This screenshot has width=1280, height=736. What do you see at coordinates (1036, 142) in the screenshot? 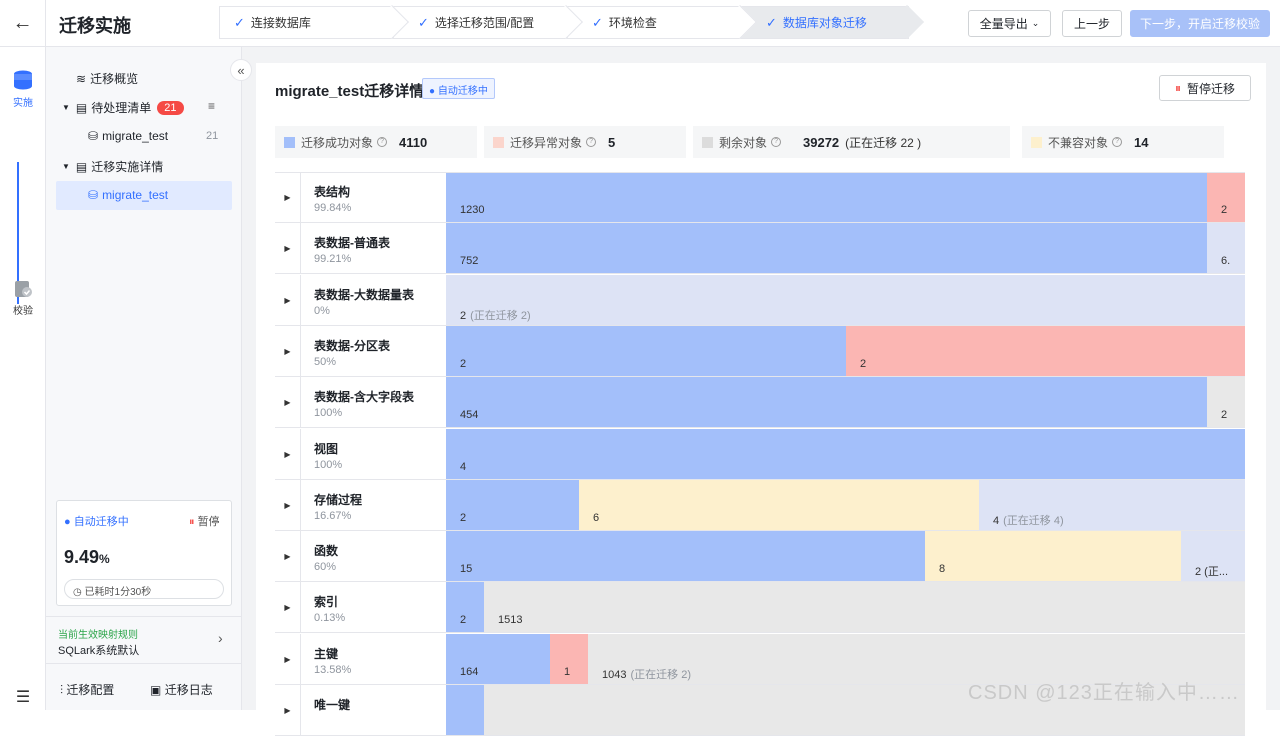
I see `legend-swatch` at bounding box center [1036, 142].